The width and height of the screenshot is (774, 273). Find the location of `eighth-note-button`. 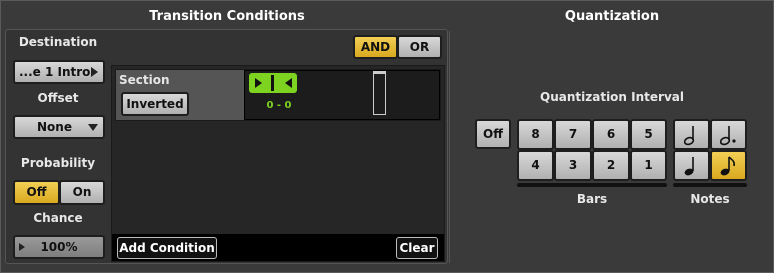

eighth-note-button is located at coordinates (728, 165).